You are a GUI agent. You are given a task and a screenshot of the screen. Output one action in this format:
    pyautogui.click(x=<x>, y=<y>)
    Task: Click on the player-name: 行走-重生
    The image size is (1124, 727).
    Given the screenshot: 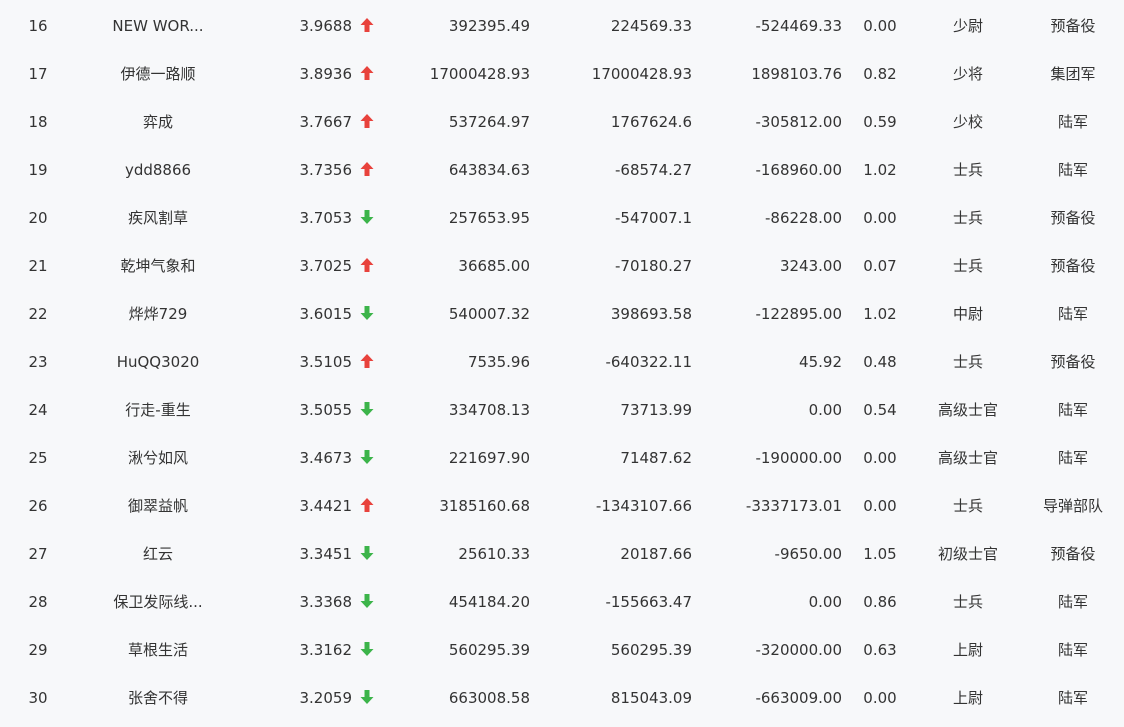 What is the action you would take?
    pyautogui.click(x=158, y=410)
    